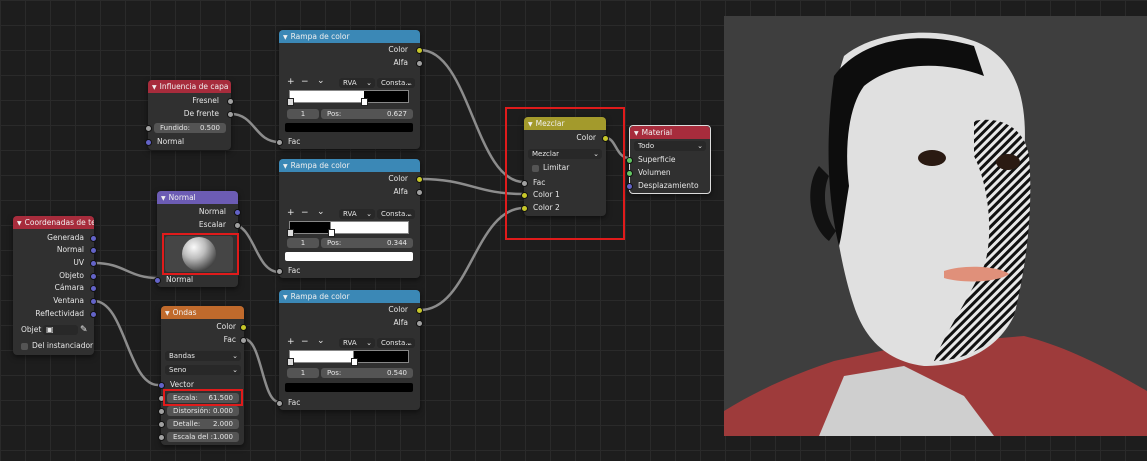  Describe the element at coordinates (243, 340) in the screenshot. I see `output-fac-socket` at that location.